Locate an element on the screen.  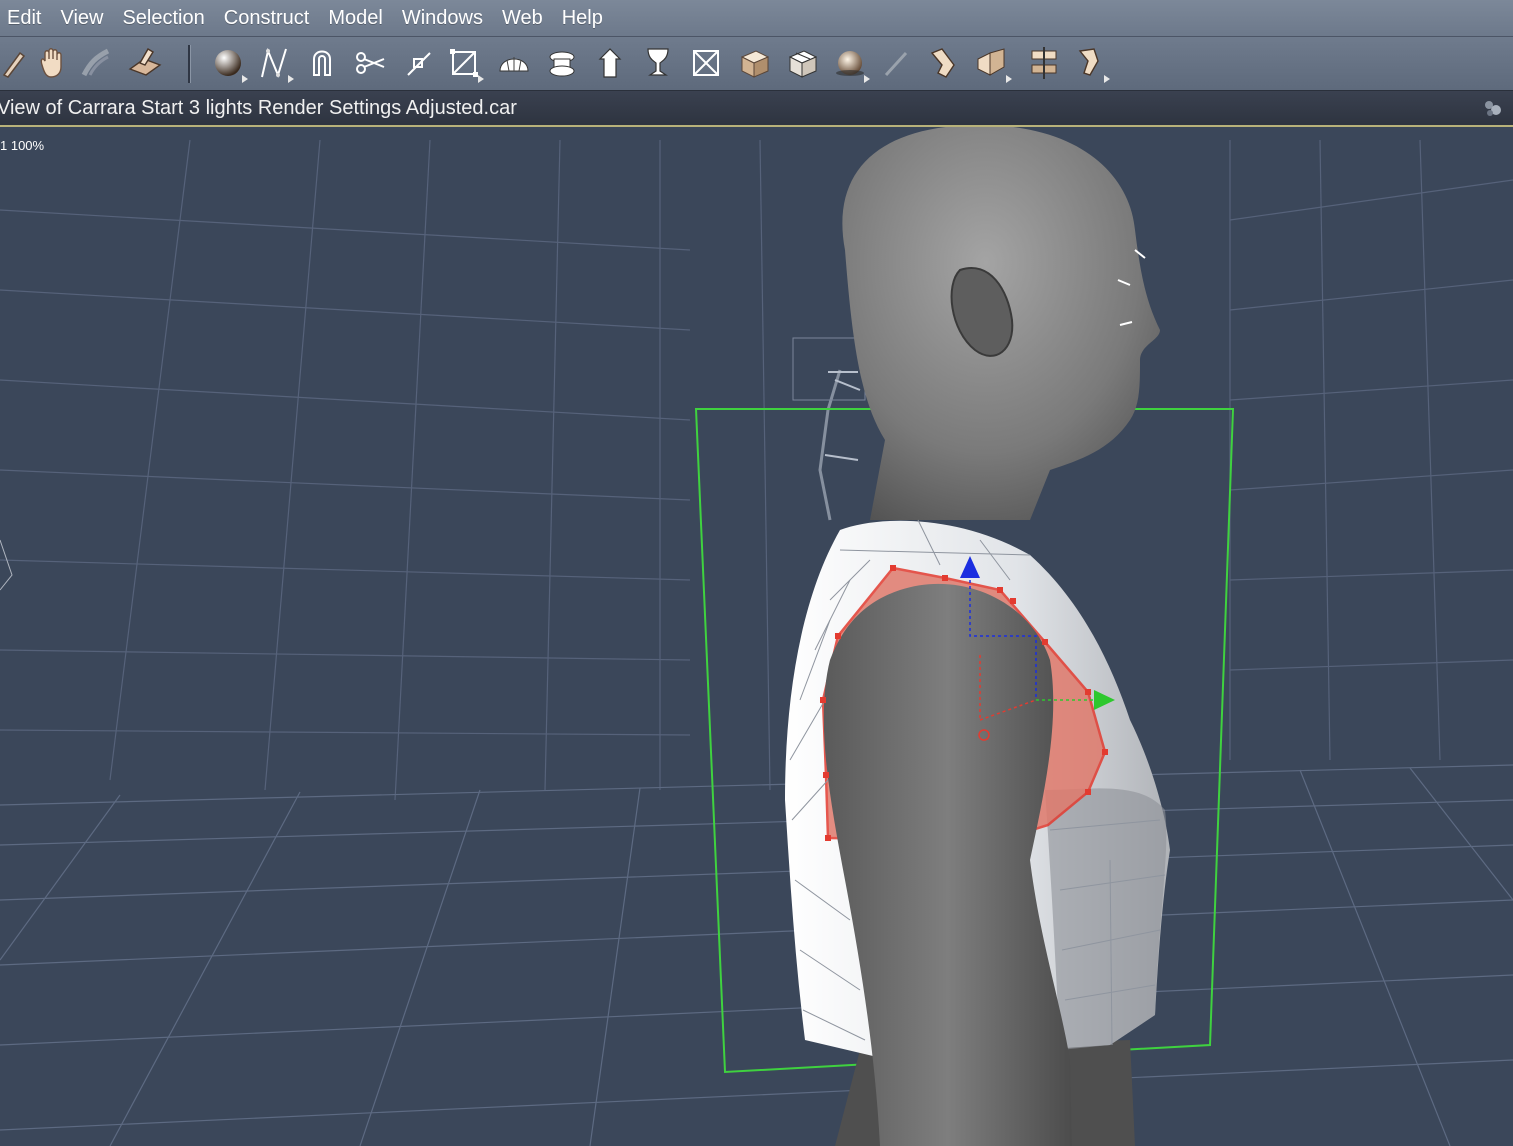
magnet-icon is located at coordinates (322, 63).